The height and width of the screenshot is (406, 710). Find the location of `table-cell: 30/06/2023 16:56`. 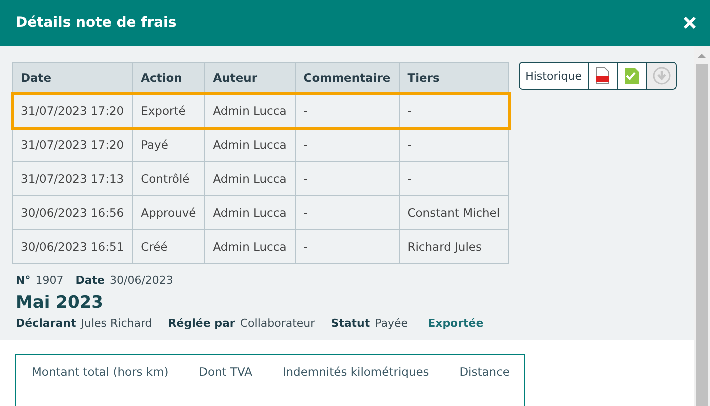

table-cell: 30/06/2023 16:56 is located at coordinates (72, 213).